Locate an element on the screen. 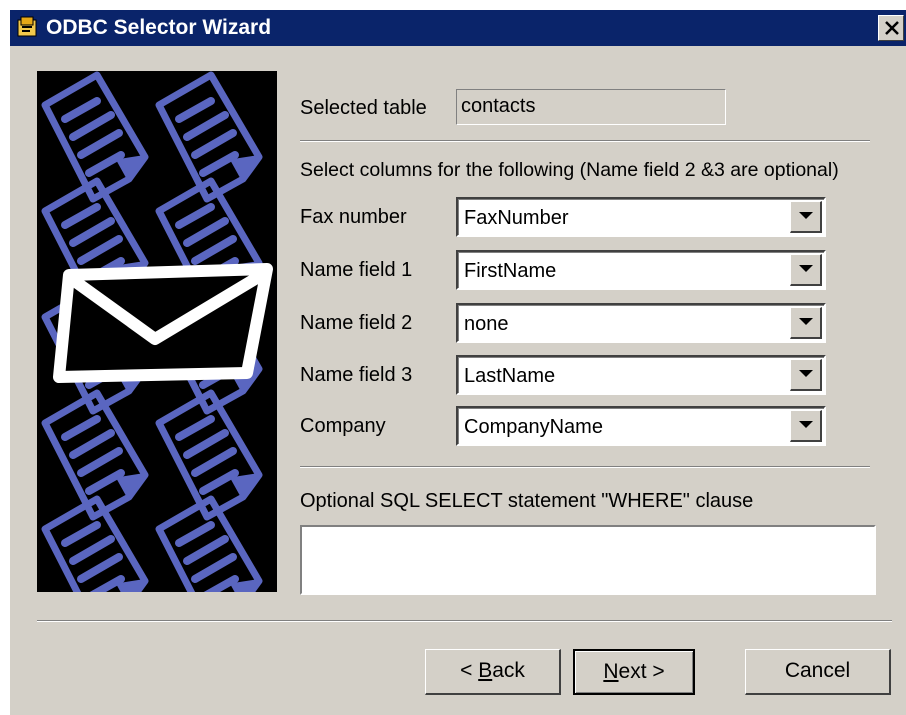 The height and width of the screenshot is (715, 906). company-select: CompanyName is located at coordinates (641, 426).